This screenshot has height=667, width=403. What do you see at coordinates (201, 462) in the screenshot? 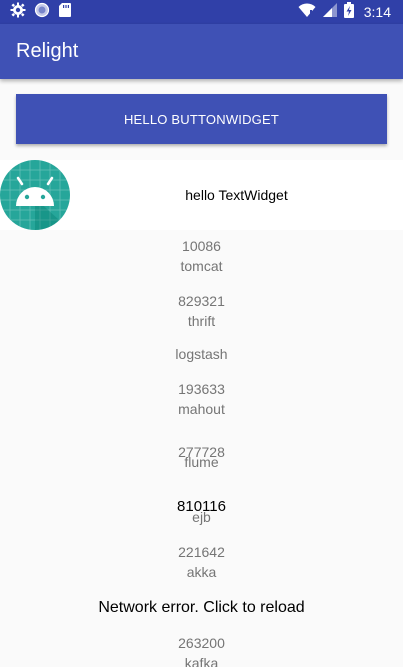
I see `item-name: flume` at bounding box center [201, 462].